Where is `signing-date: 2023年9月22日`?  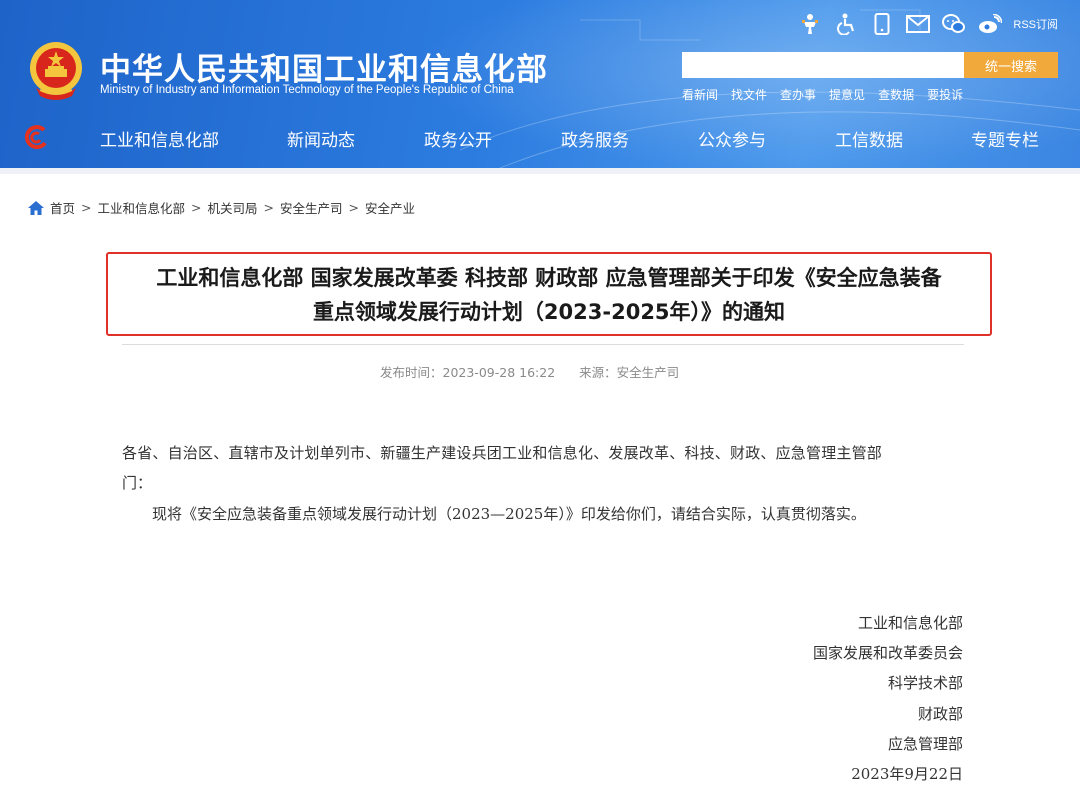 signing-date: 2023年9月22日 is located at coordinates (907, 774).